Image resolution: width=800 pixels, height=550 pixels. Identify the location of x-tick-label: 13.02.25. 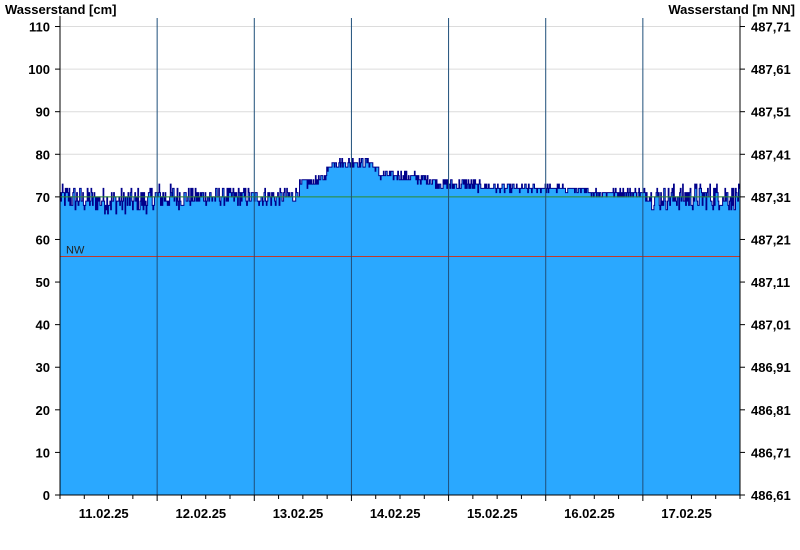
(298, 513).